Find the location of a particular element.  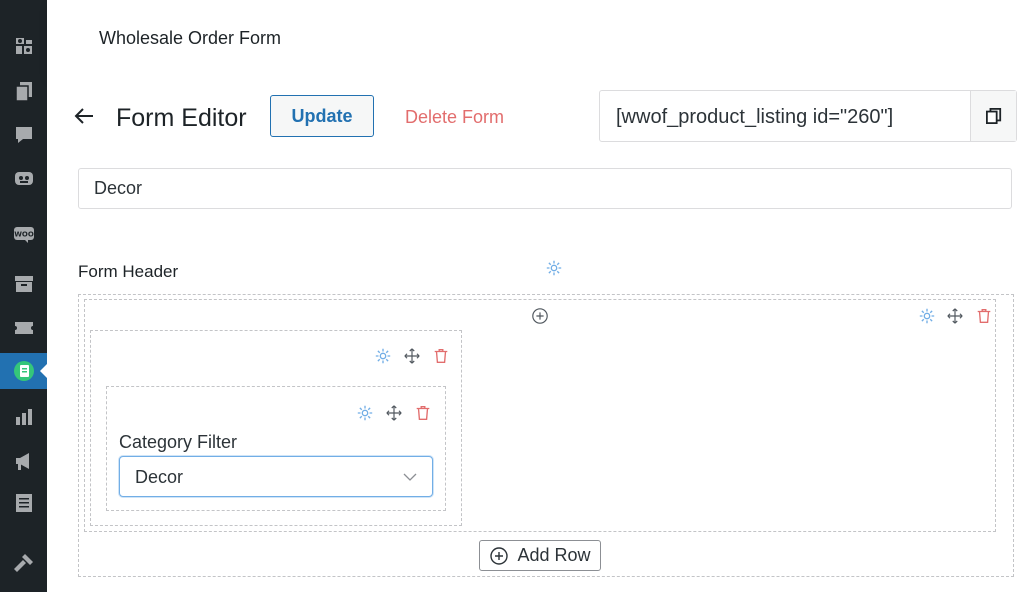

copy-icon is located at coordinates (993, 116).